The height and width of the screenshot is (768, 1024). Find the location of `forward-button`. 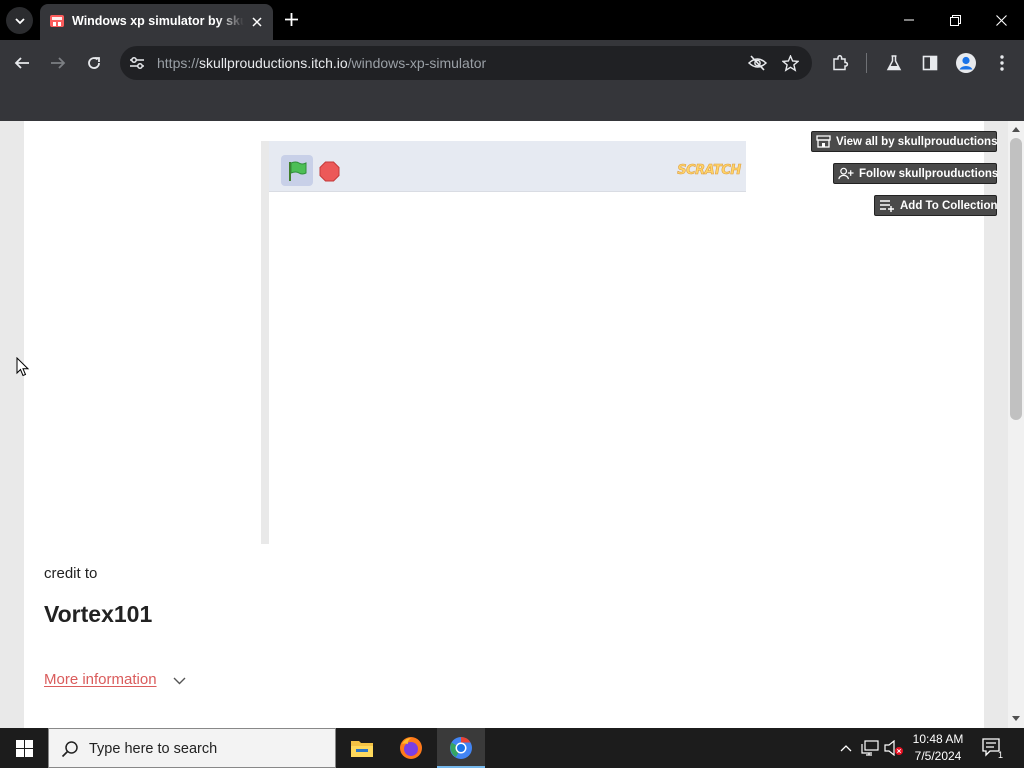

forward-button is located at coordinates (58, 63).